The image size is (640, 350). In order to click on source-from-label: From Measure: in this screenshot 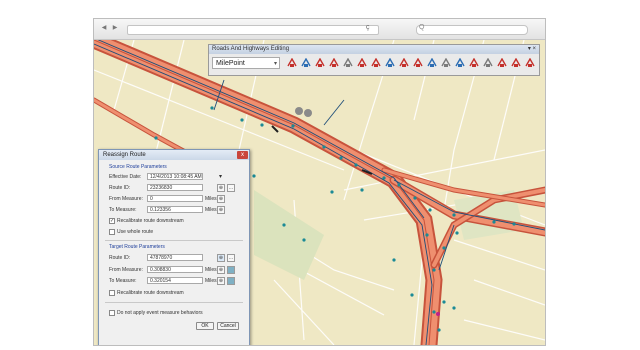, I will do `click(126, 199)`.